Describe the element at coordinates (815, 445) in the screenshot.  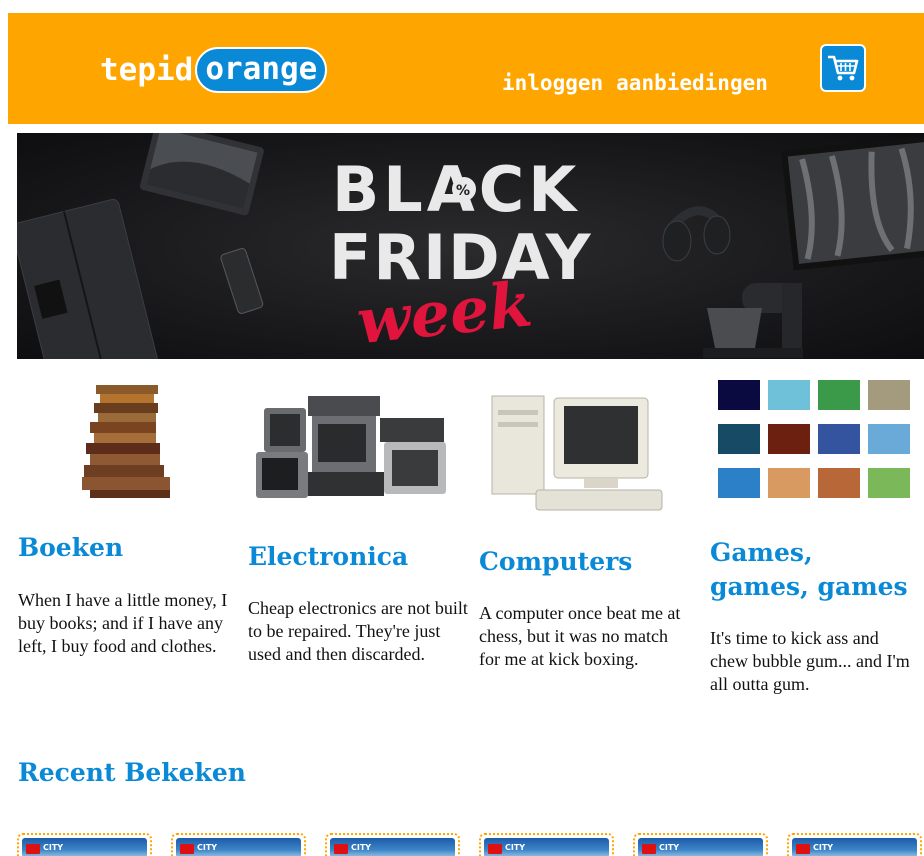
I see `games-grid-image` at that location.